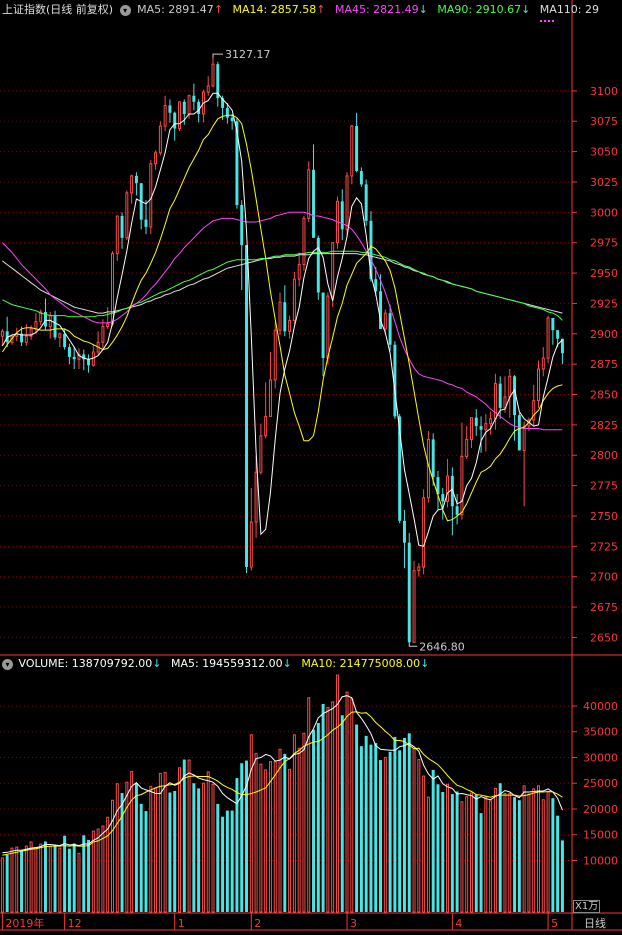  Describe the element at coordinates (85, 663) in the screenshot. I see `volume-value: VOLUME: 138709792.00` at that location.